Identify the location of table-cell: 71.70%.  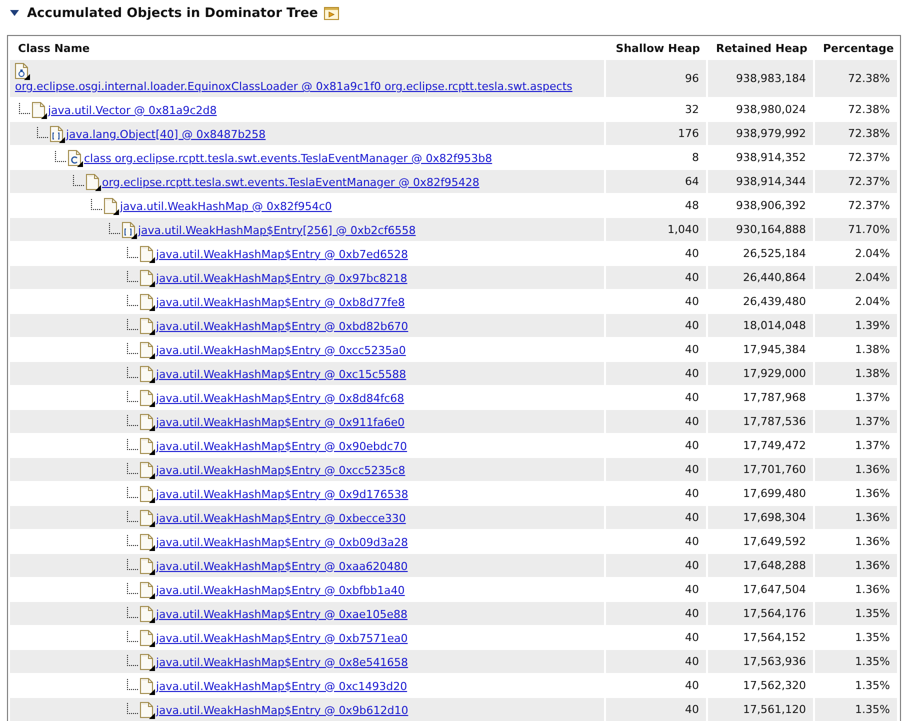
(855, 230).